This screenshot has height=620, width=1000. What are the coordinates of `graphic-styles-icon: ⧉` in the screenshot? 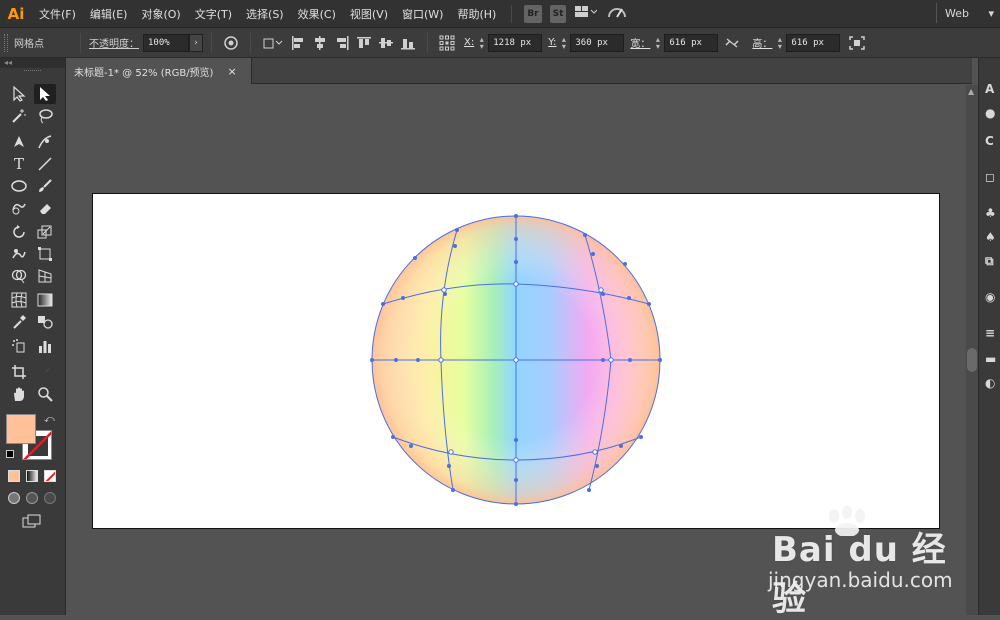 It's located at (992, 262).